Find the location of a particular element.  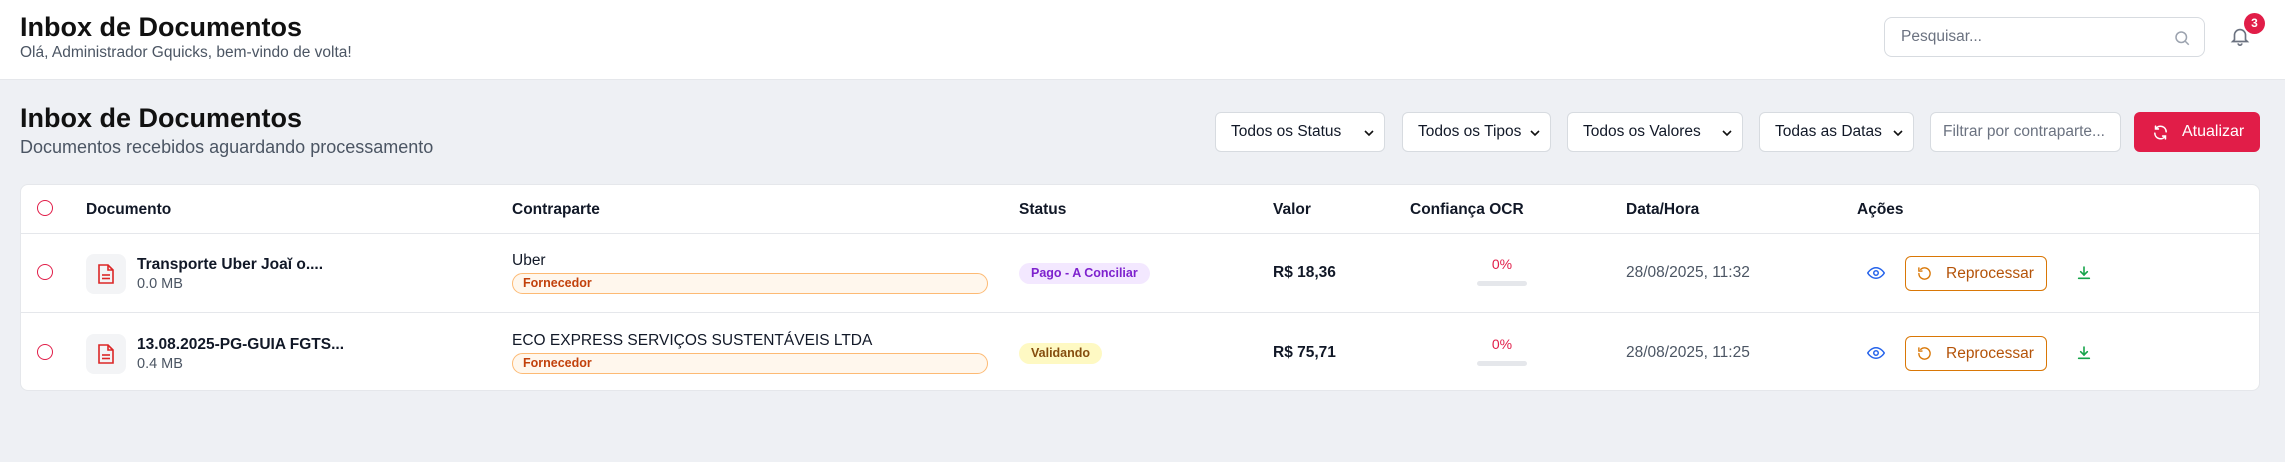

document-size: 0.0 MB is located at coordinates (160, 284).